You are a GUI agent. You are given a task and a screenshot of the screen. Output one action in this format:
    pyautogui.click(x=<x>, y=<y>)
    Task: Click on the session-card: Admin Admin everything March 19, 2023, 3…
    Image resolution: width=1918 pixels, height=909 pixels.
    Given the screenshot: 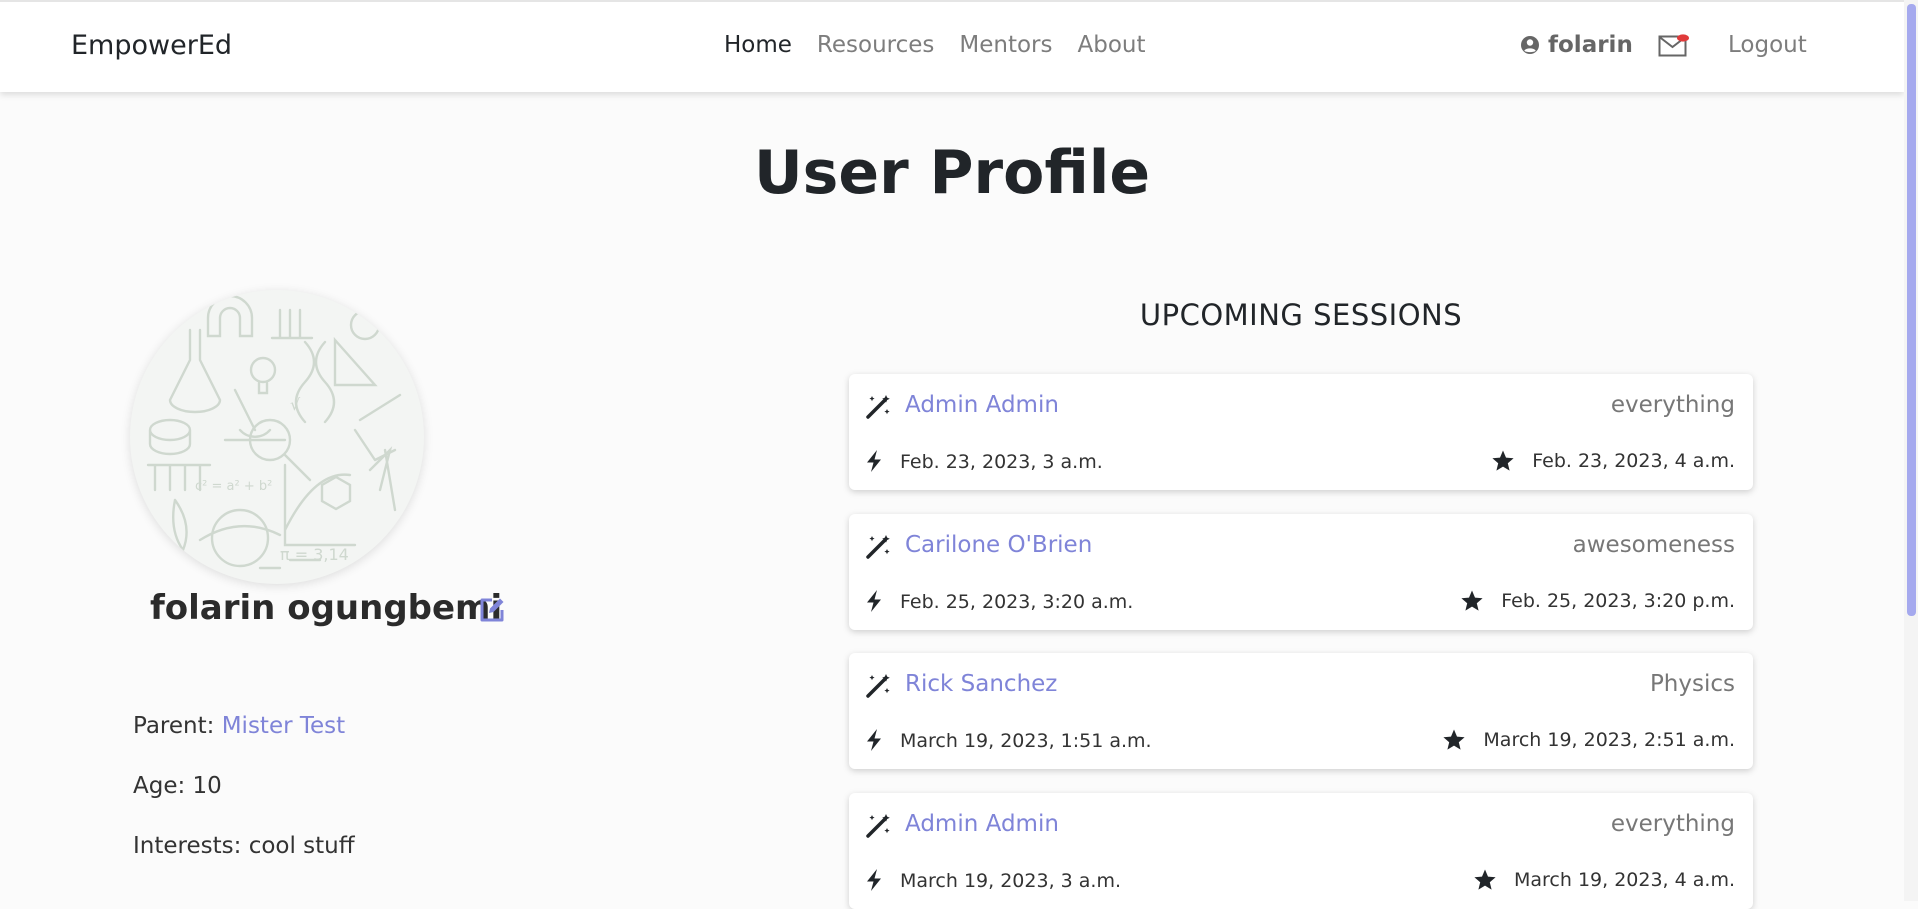 What is the action you would take?
    pyautogui.click(x=1301, y=851)
    